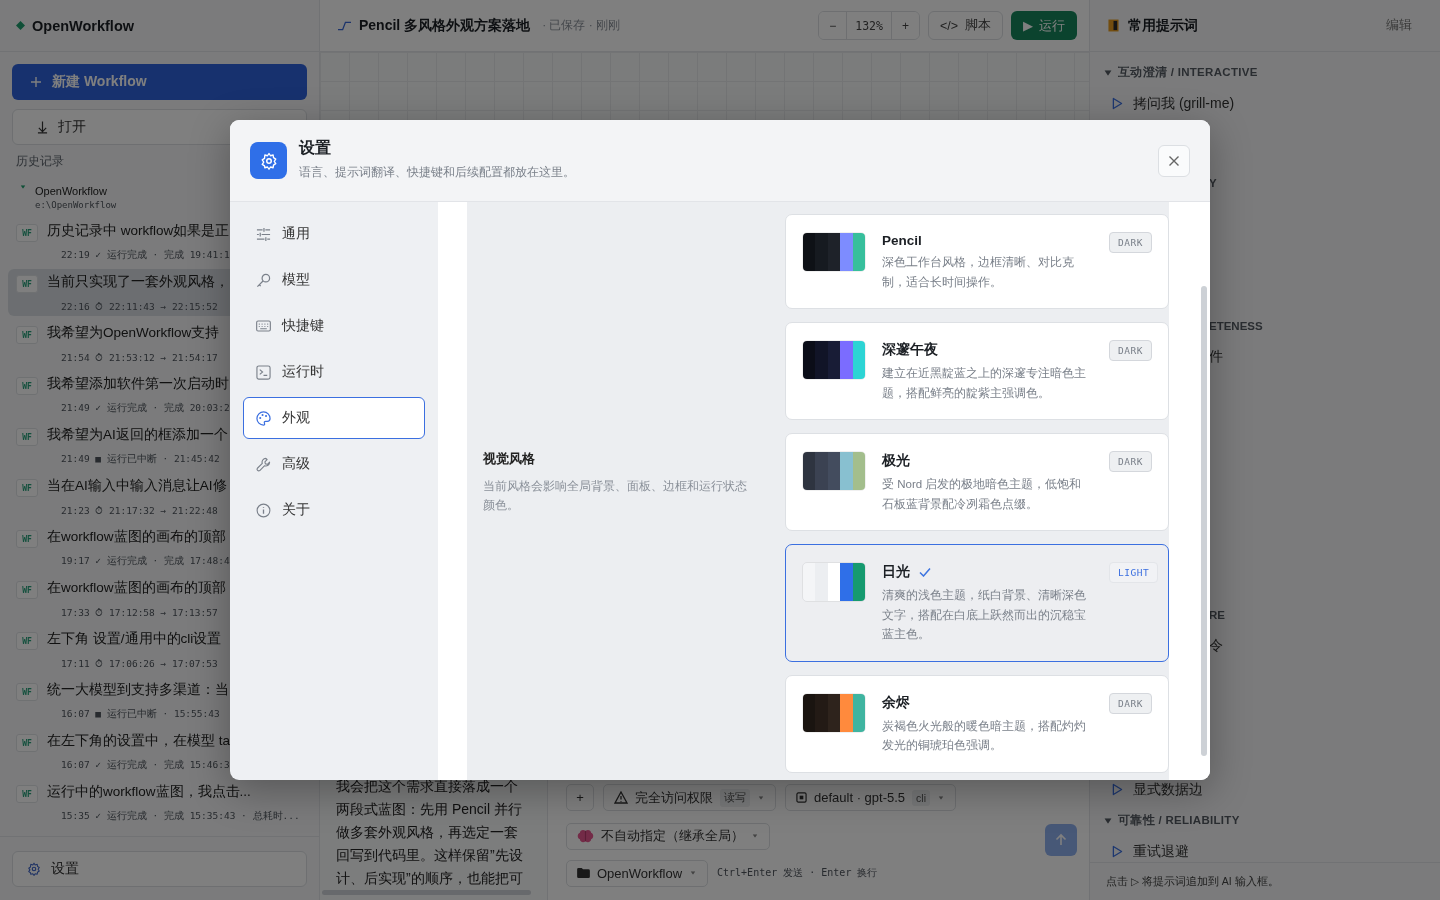  Describe the element at coordinates (982, 494) in the screenshot. I see `theme-description: 受 Nord 启发的极地暗色主题，低饱和石板蓝背景配冷冽霜色点缀。` at that location.